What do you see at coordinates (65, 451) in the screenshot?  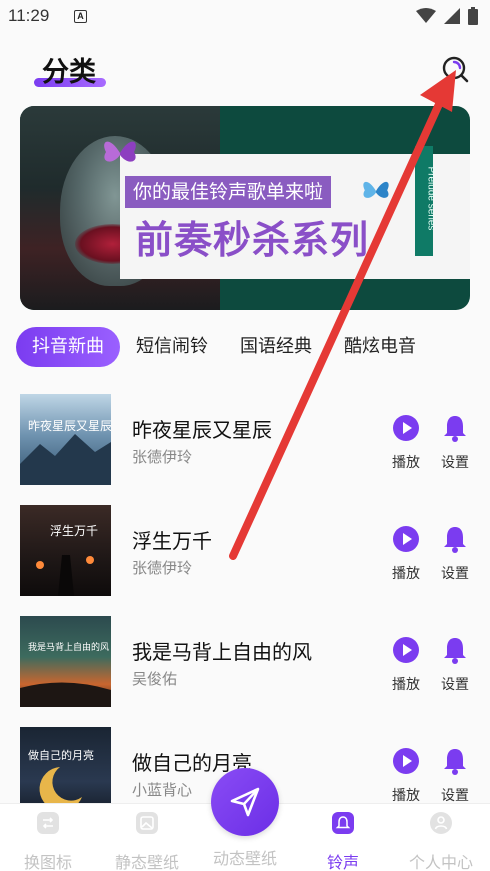 I see `cover-art-1: 昨夜星辰又星辰` at bounding box center [65, 451].